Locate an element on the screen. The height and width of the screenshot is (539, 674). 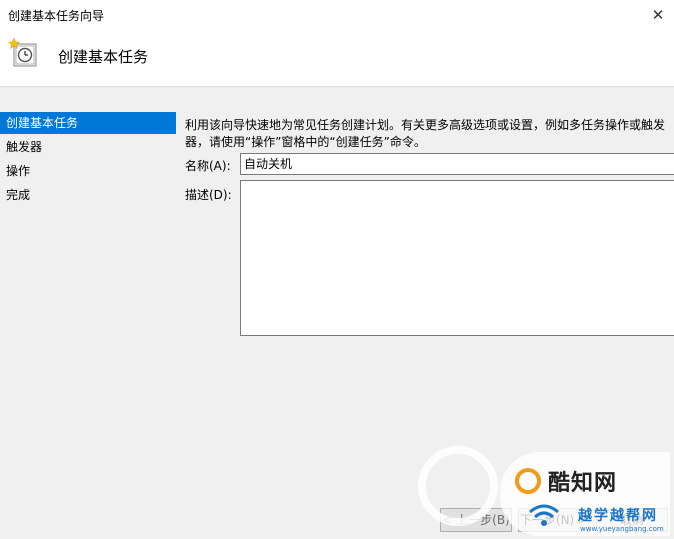
step-label: 完成 is located at coordinates (18, 195).